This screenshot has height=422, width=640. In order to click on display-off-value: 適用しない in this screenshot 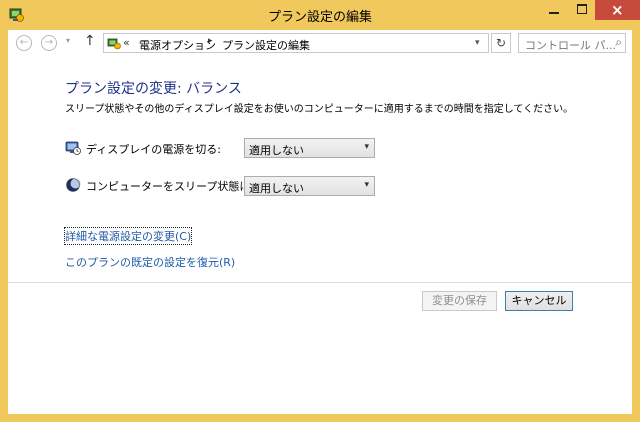, I will do `click(276, 150)`.